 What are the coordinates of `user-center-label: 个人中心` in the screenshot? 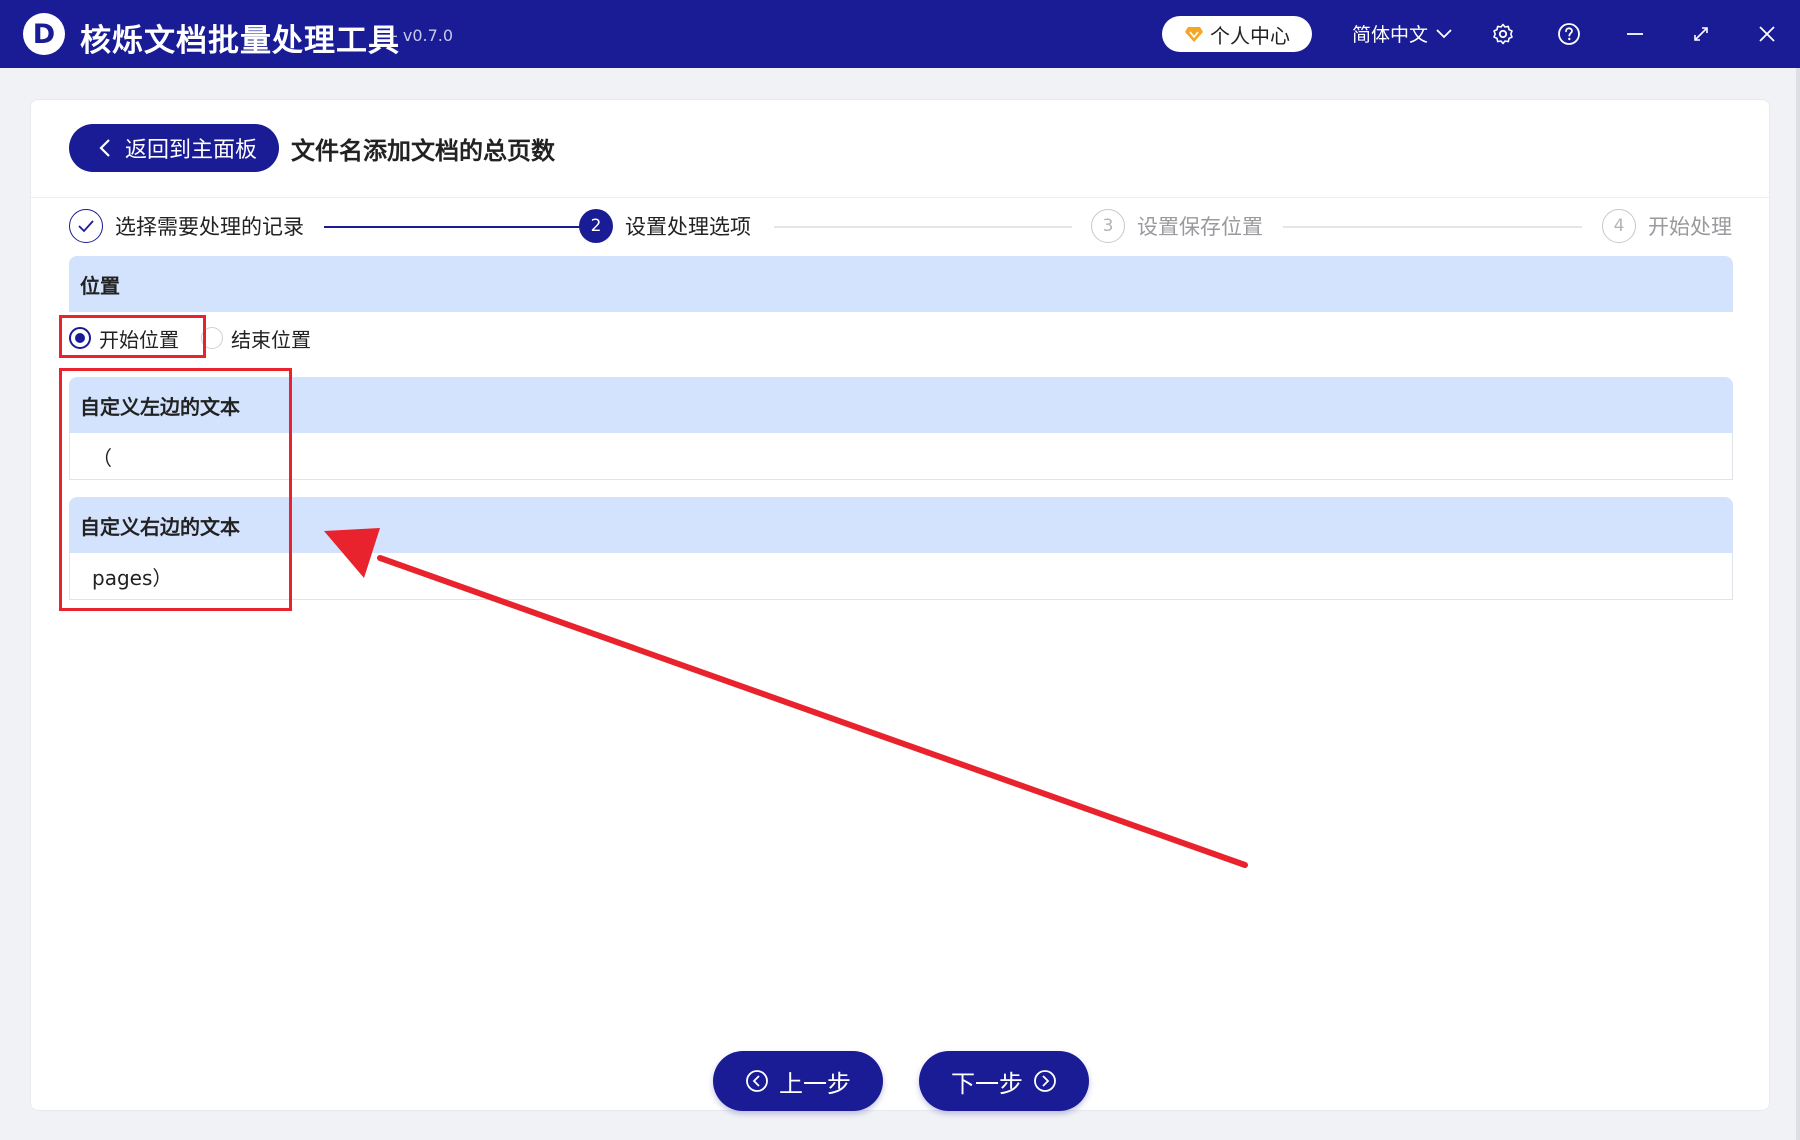 It's located at (1250, 35).